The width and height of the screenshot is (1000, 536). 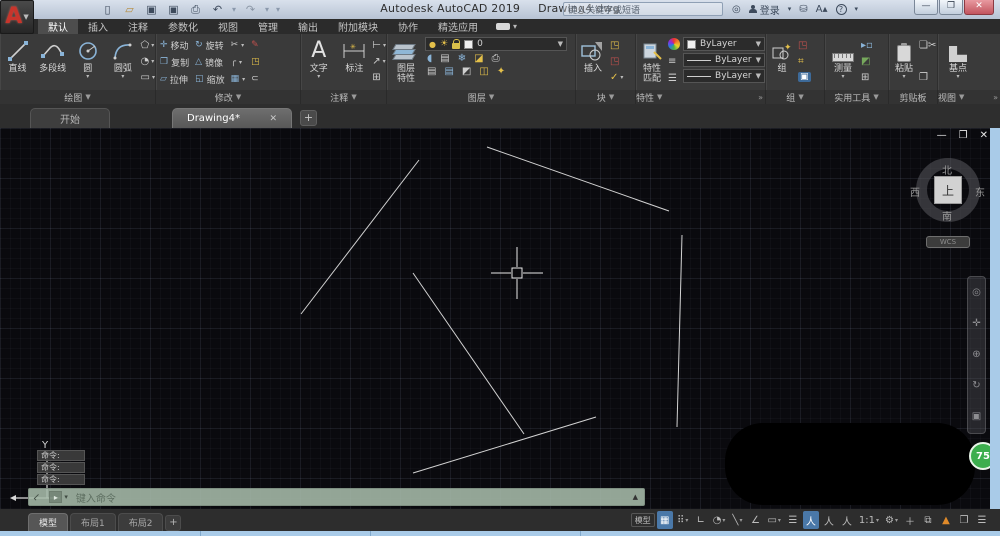 I want to click on group-selection-icon: ▣, so click(x=804, y=77).